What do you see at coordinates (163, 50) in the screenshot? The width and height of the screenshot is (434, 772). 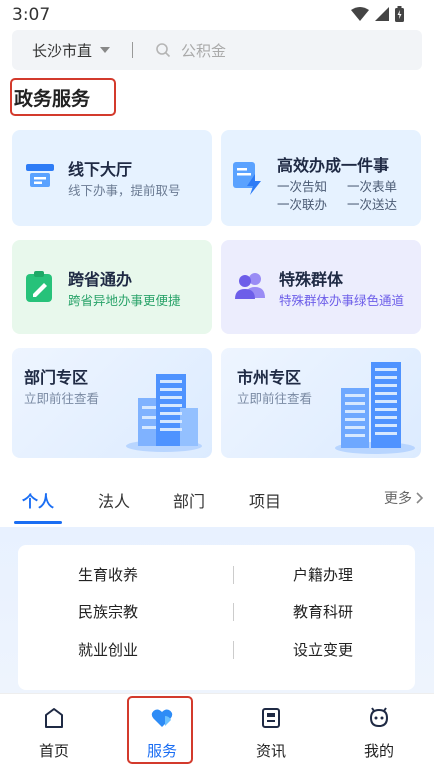 I see `search-icon` at bounding box center [163, 50].